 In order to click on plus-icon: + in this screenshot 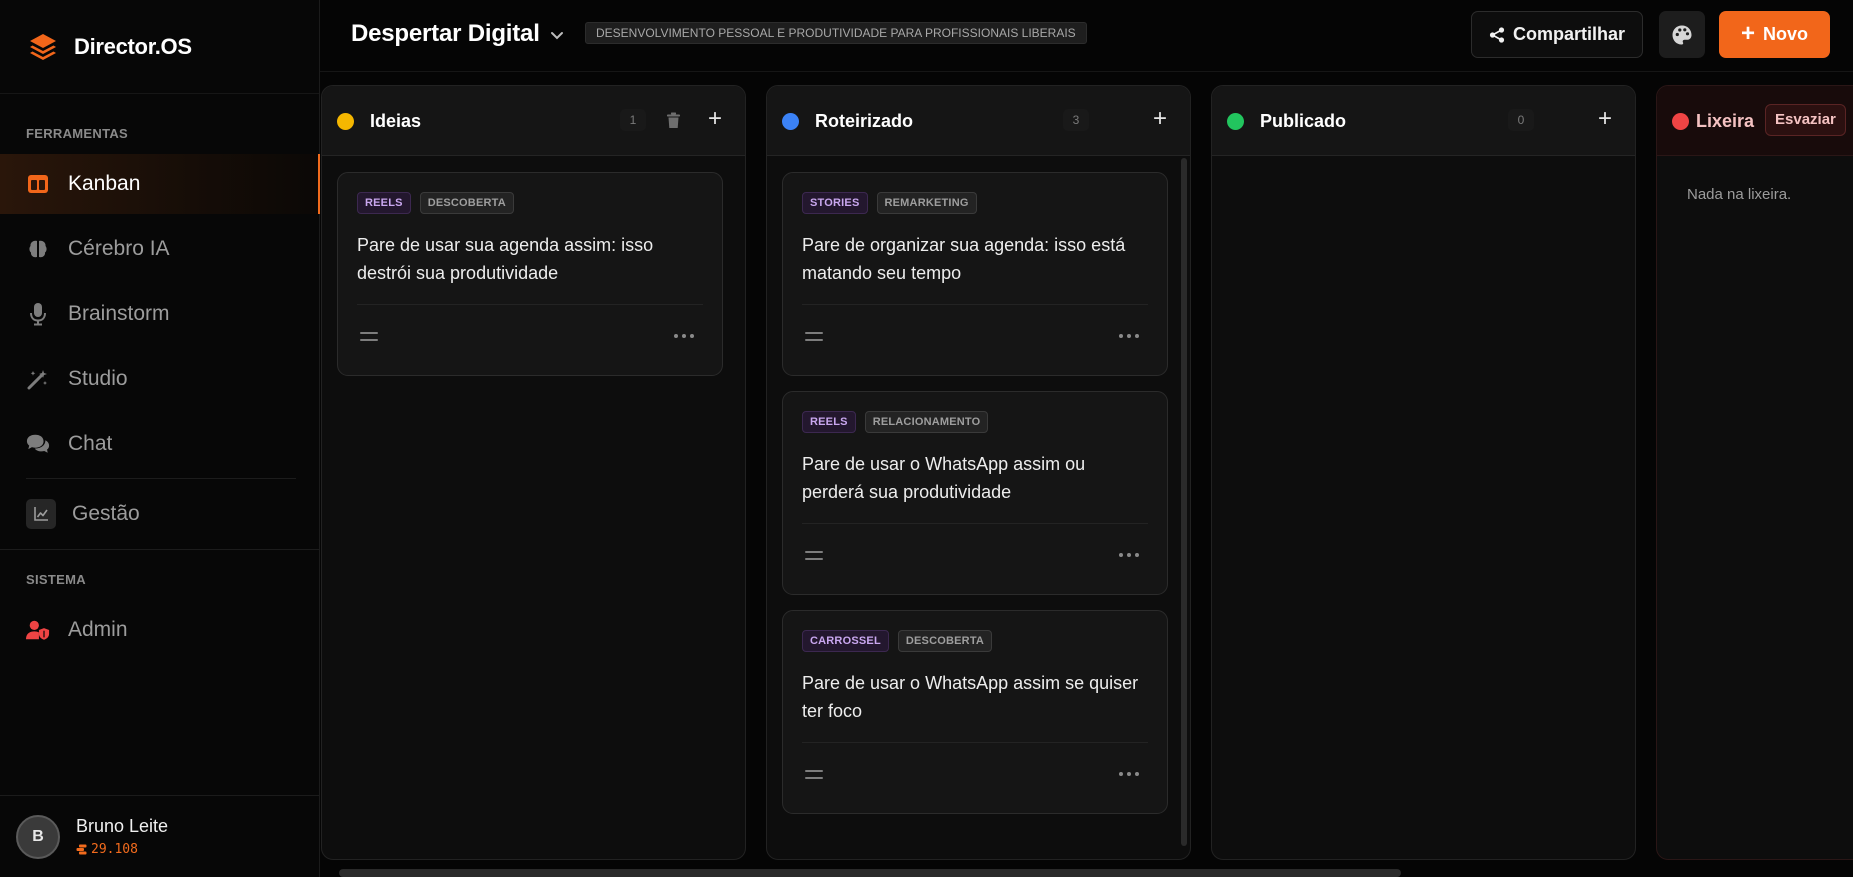, I will do `click(1747, 33)`.